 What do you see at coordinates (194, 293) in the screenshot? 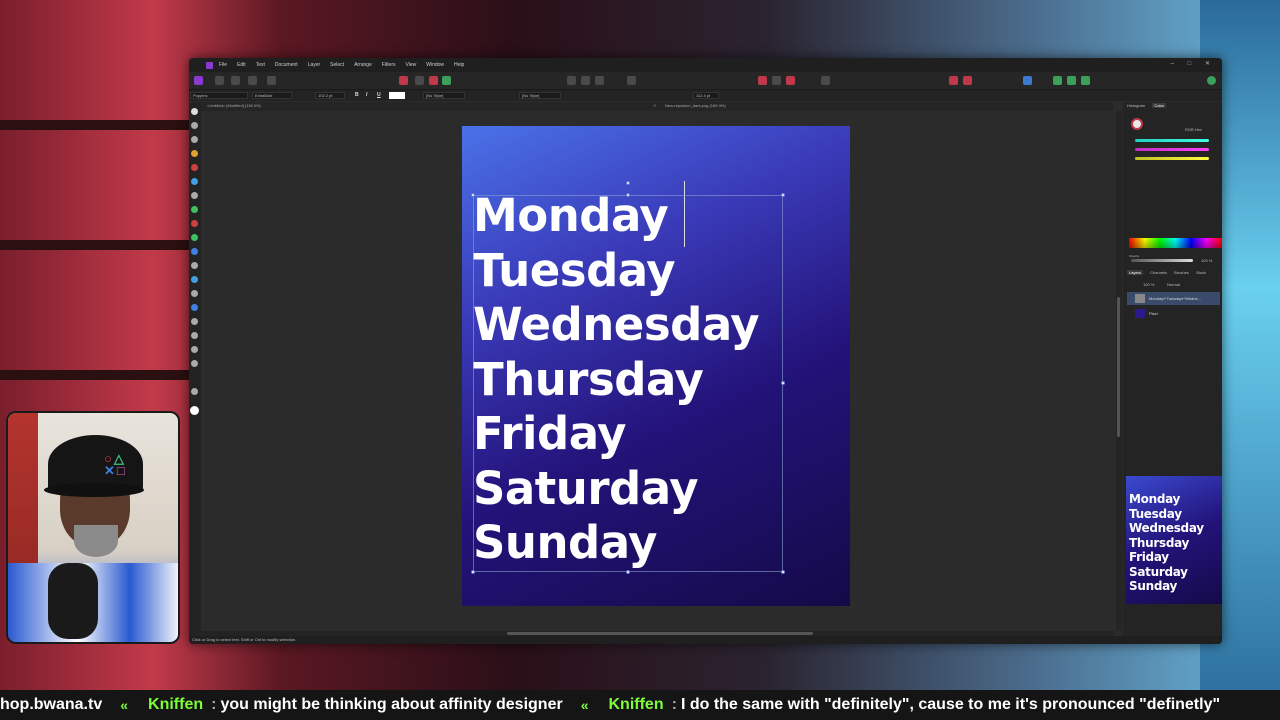
I see `dodge-icon` at bounding box center [194, 293].